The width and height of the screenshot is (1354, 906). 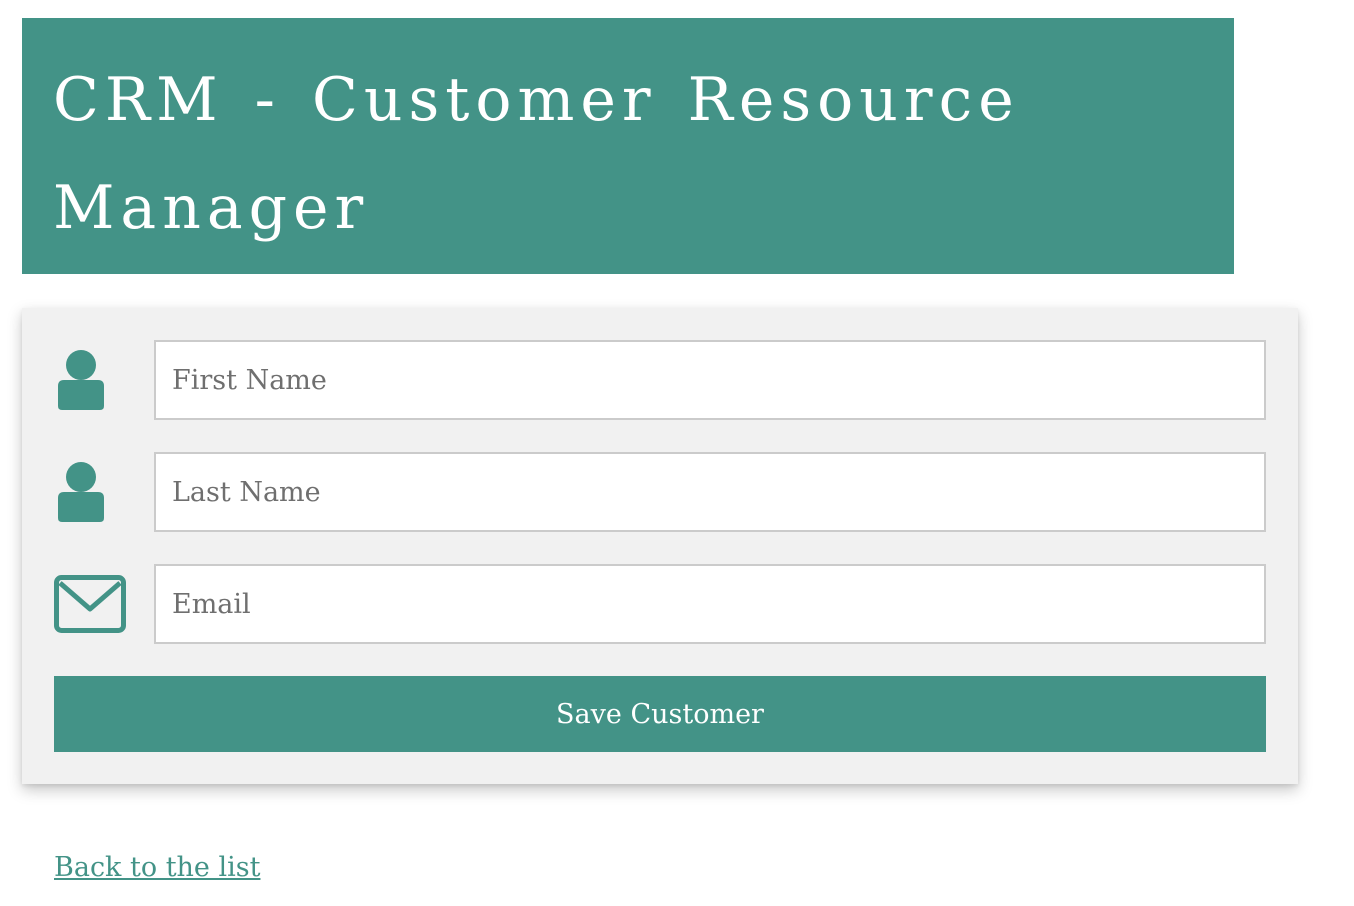 What do you see at coordinates (710, 604) in the screenshot?
I see `email-field` at bounding box center [710, 604].